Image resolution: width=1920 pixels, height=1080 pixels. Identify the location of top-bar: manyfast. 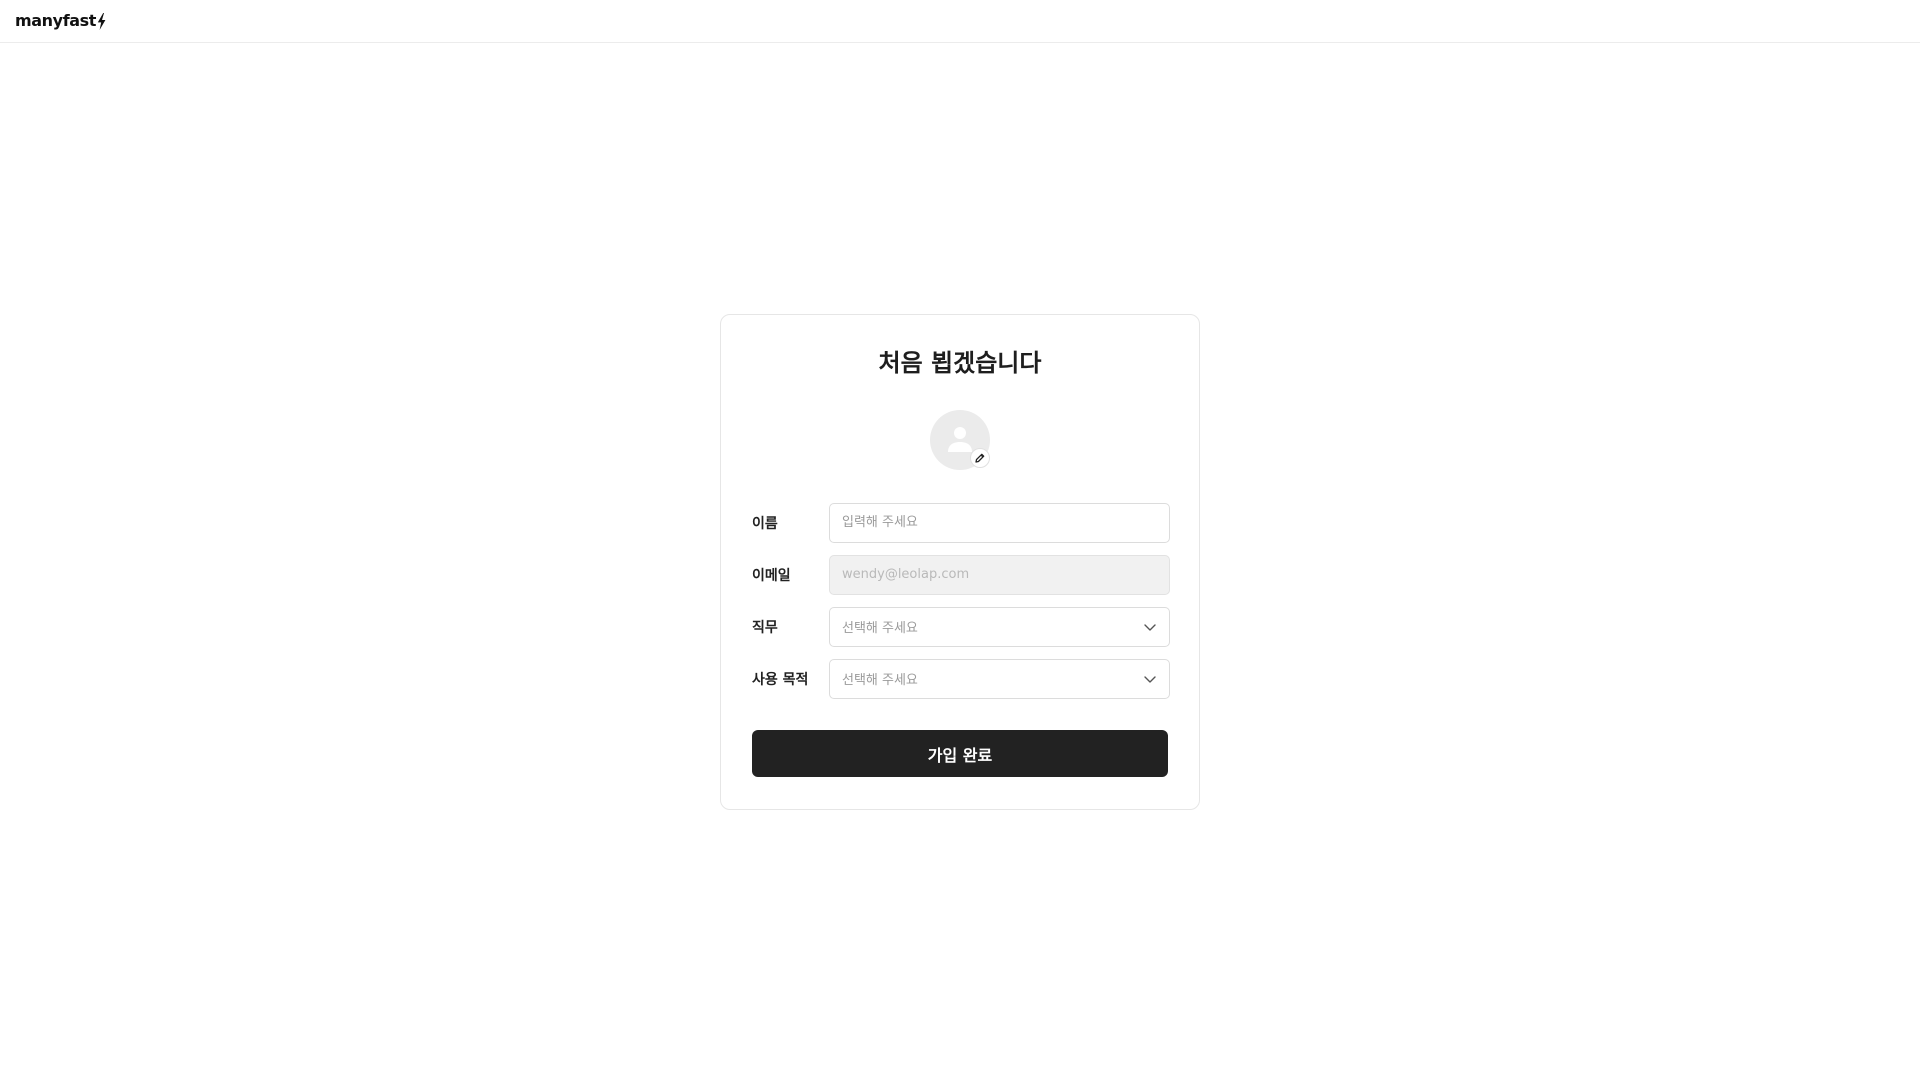
(960, 21).